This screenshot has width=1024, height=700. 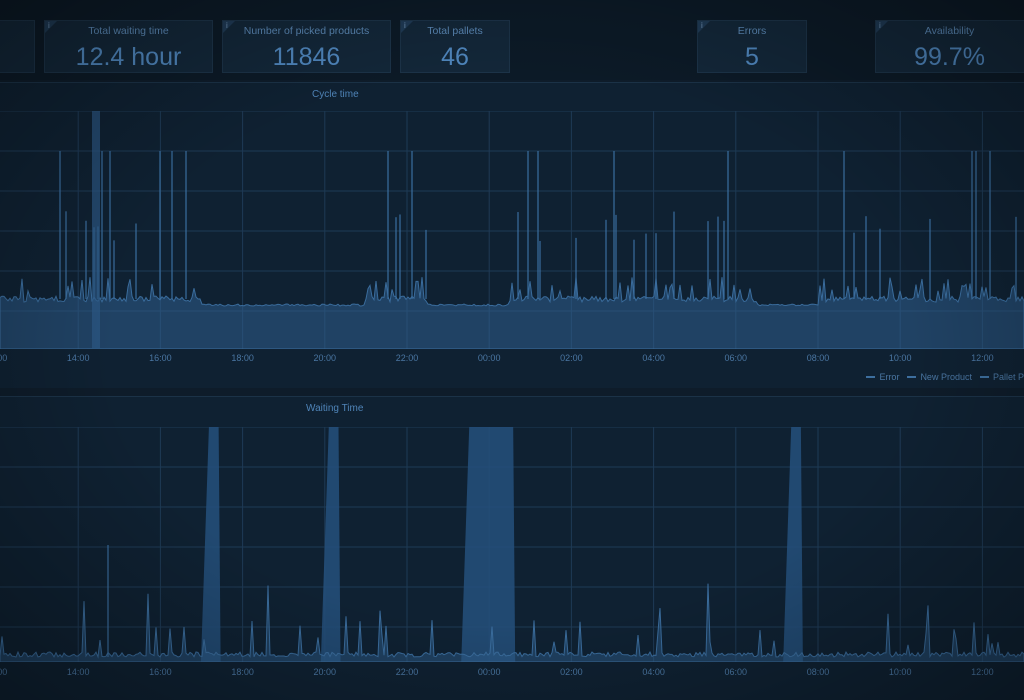 I want to click on panel-title: Cycle time, so click(x=668, y=94).